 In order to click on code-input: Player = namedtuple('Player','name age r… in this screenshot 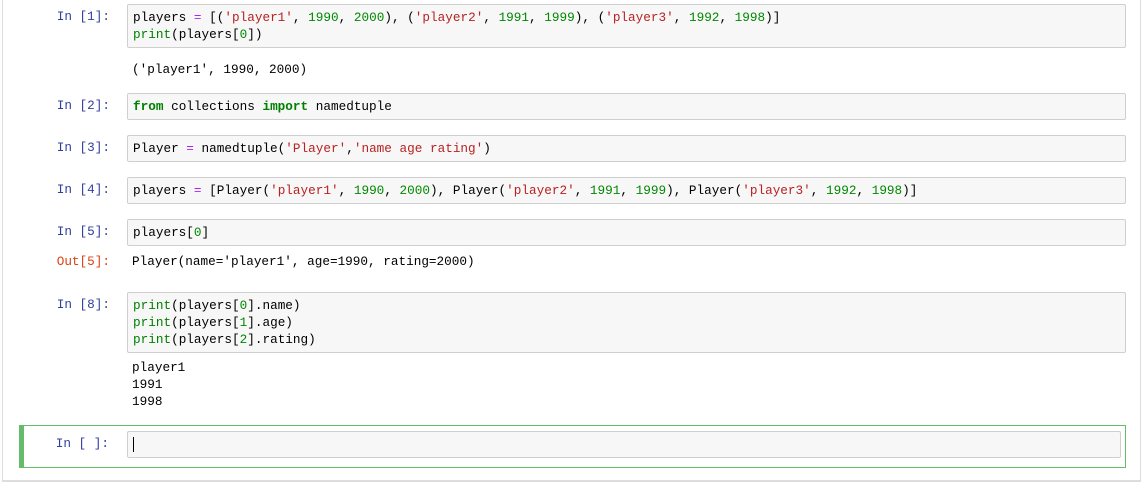, I will do `click(626, 148)`.